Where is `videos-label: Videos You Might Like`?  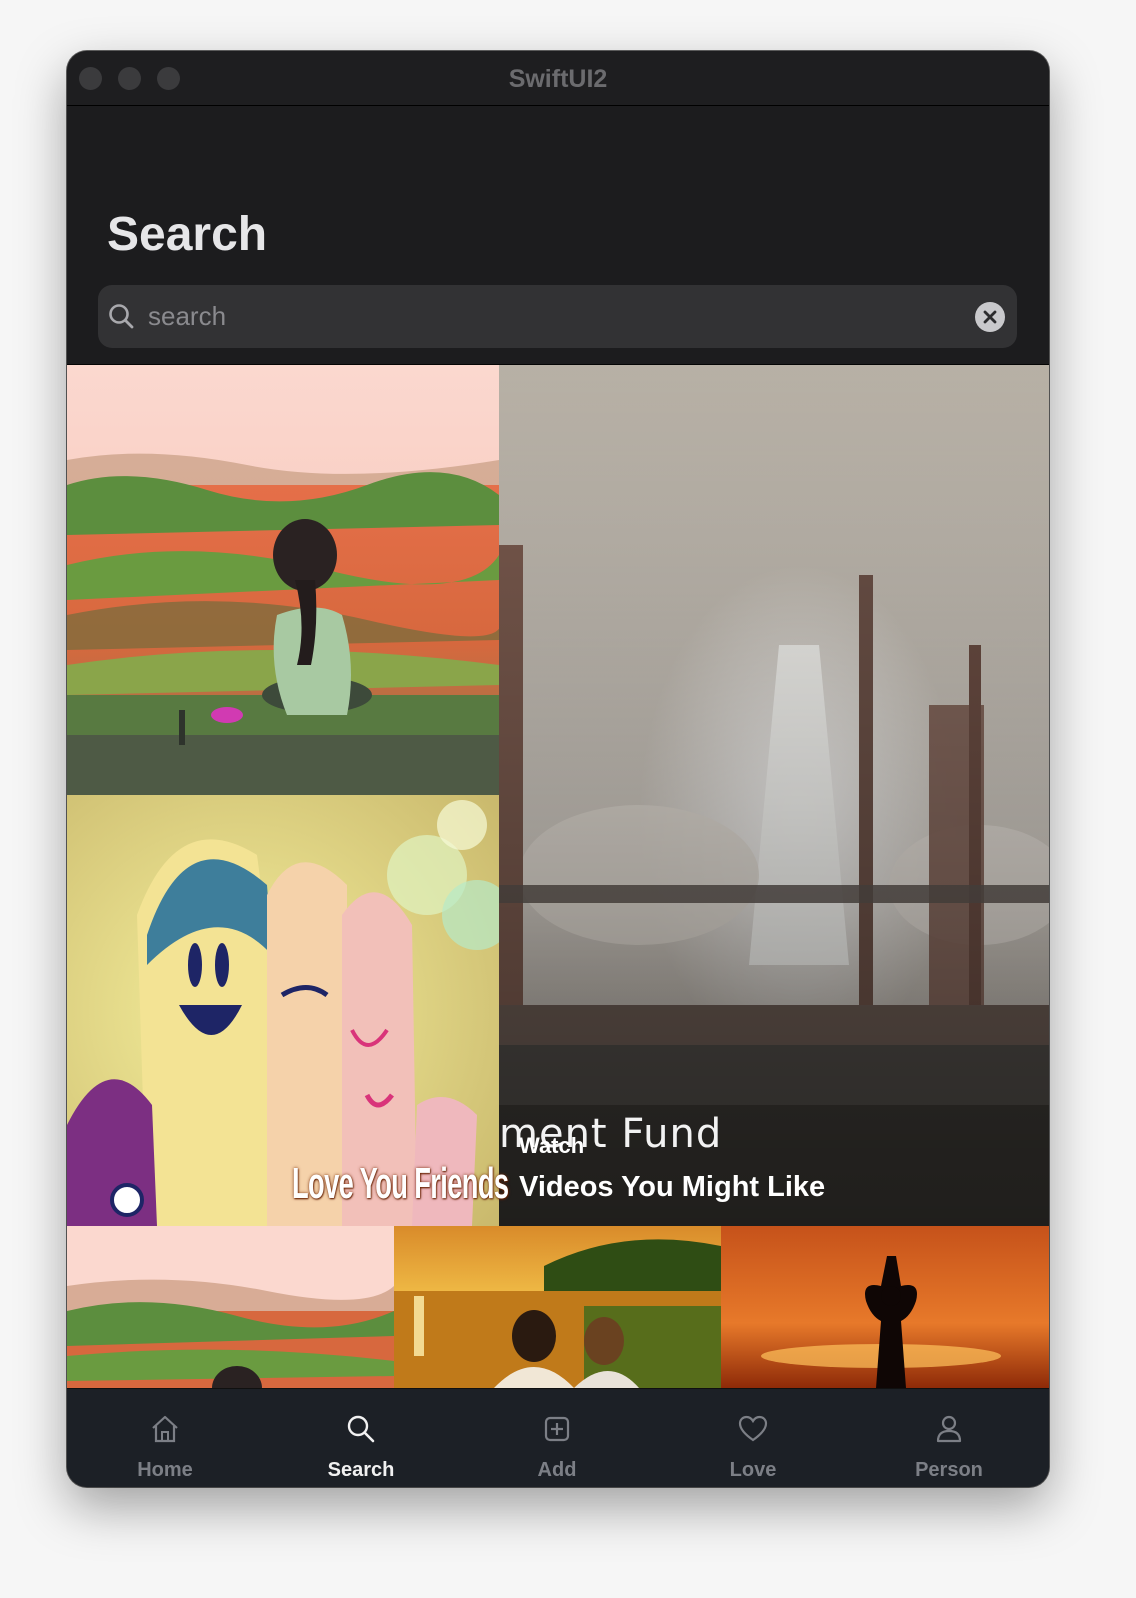 videos-label: Videos You Might Like is located at coordinates (672, 1187).